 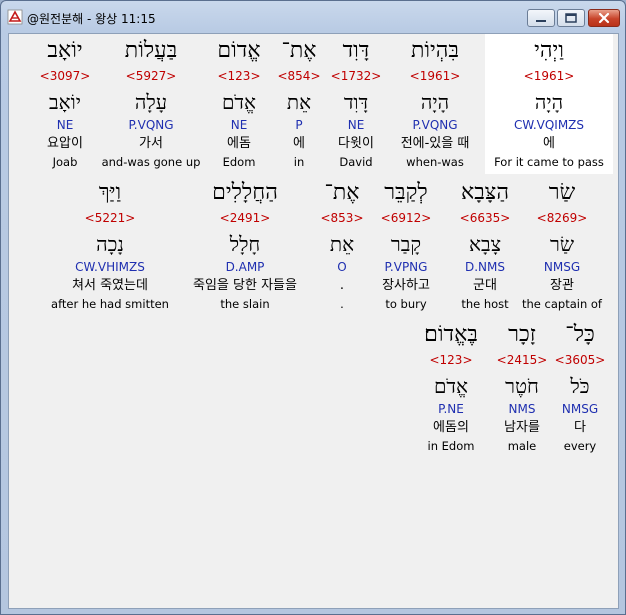 I want to click on hebrew-word: הַצָּבָא, so click(x=485, y=192).